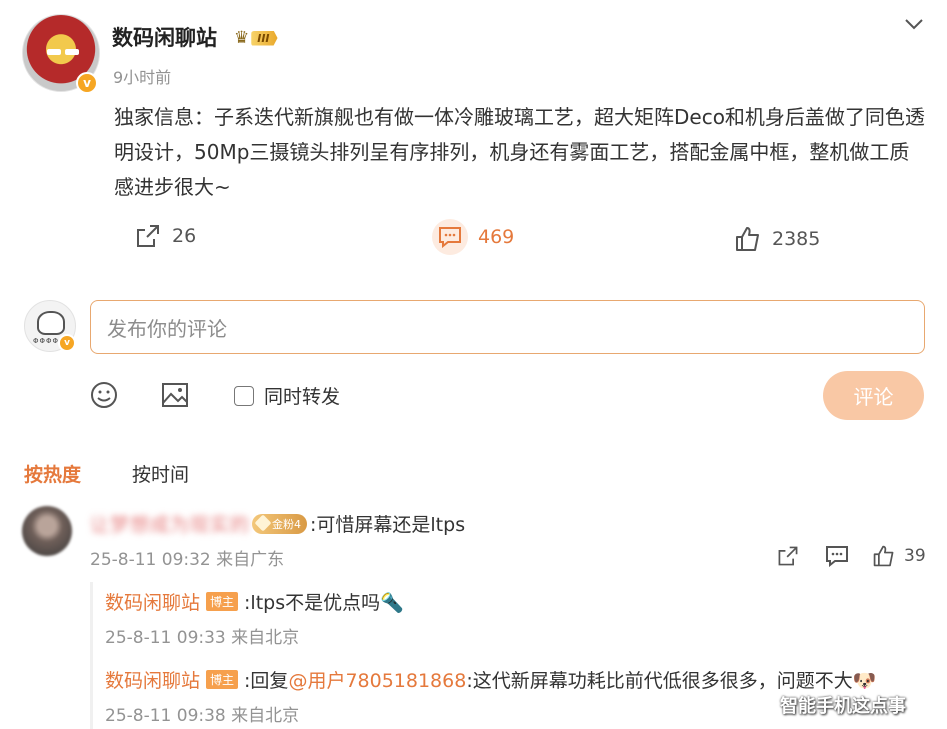  What do you see at coordinates (266, 681) in the screenshot?
I see `reply-prefix: :回复` at bounding box center [266, 681].